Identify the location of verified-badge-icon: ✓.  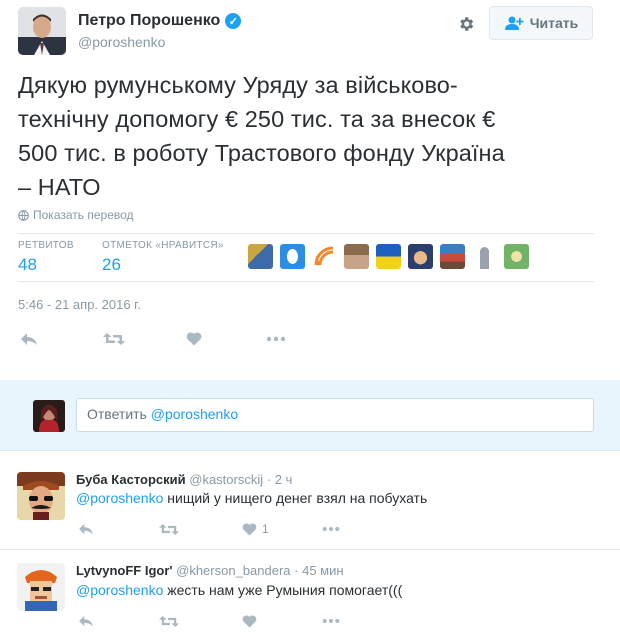
(233, 21).